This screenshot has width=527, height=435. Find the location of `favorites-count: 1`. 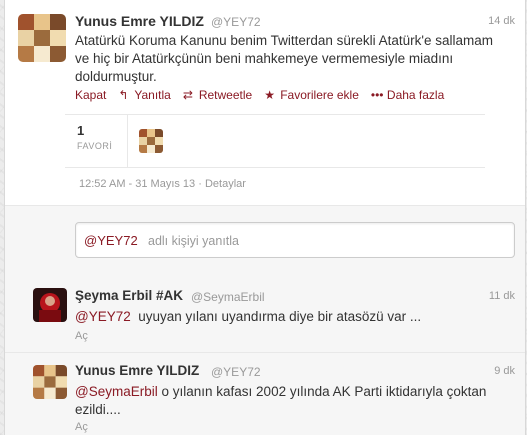

favorites-count: 1 is located at coordinates (80, 130).